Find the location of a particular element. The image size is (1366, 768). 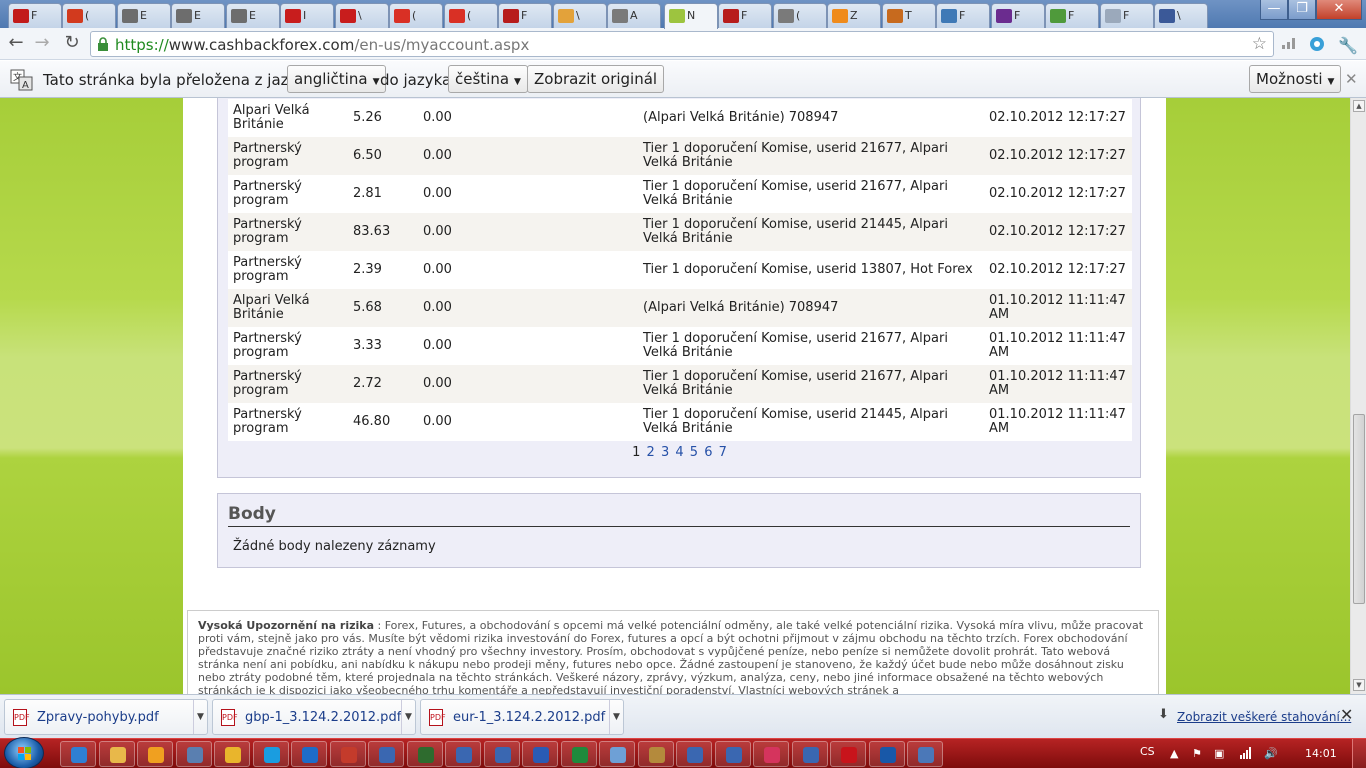

tab-15: ( is located at coordinates (800, 15).